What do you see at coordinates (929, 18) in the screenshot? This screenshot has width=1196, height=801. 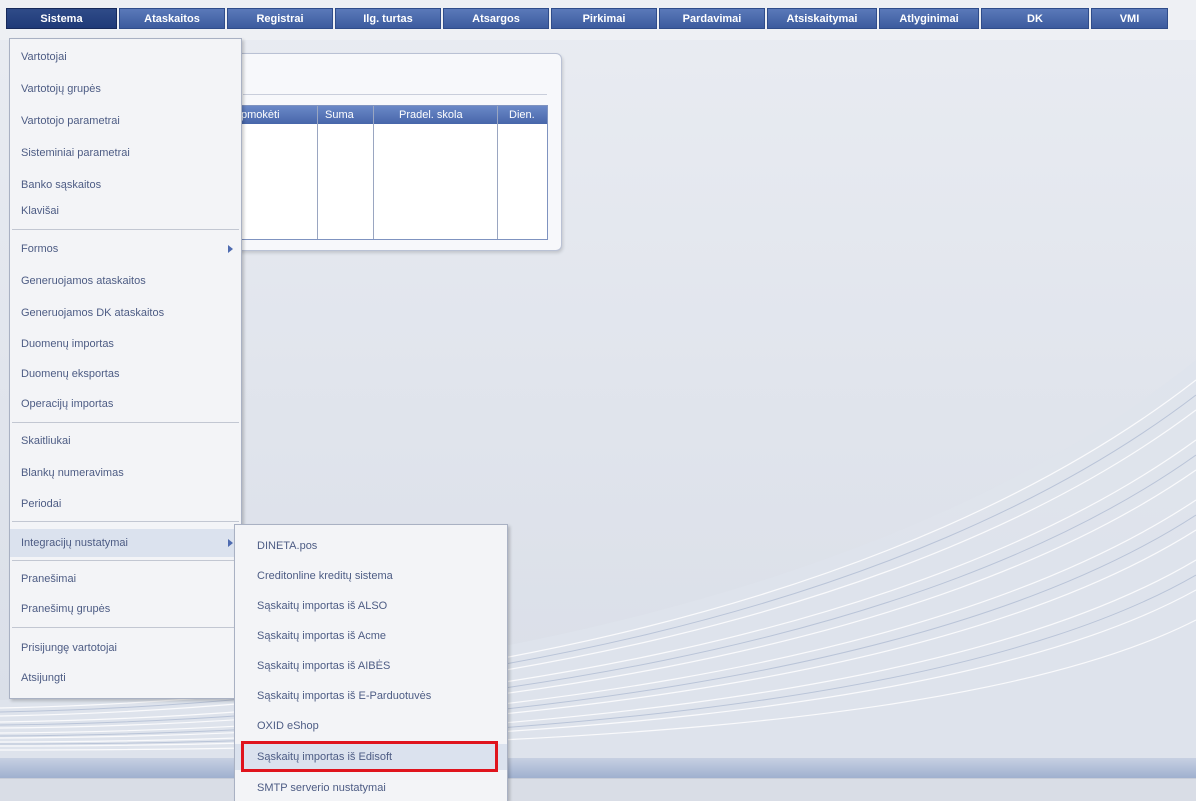 I see `menu-atlyginimai: Atlyginimai` at bounding box center [929, 18].